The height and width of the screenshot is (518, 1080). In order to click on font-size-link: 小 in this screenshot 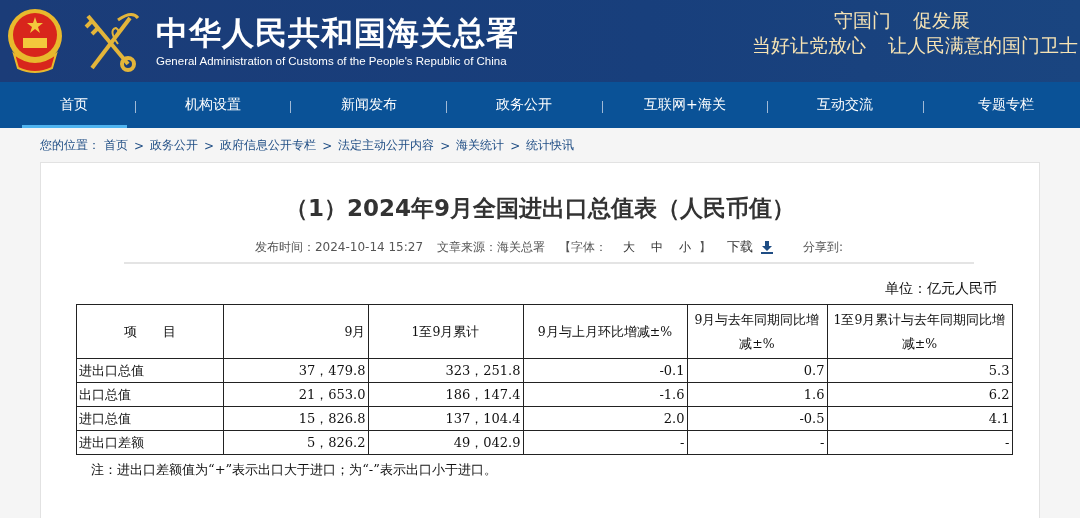, I will do `click(685, 247)`.